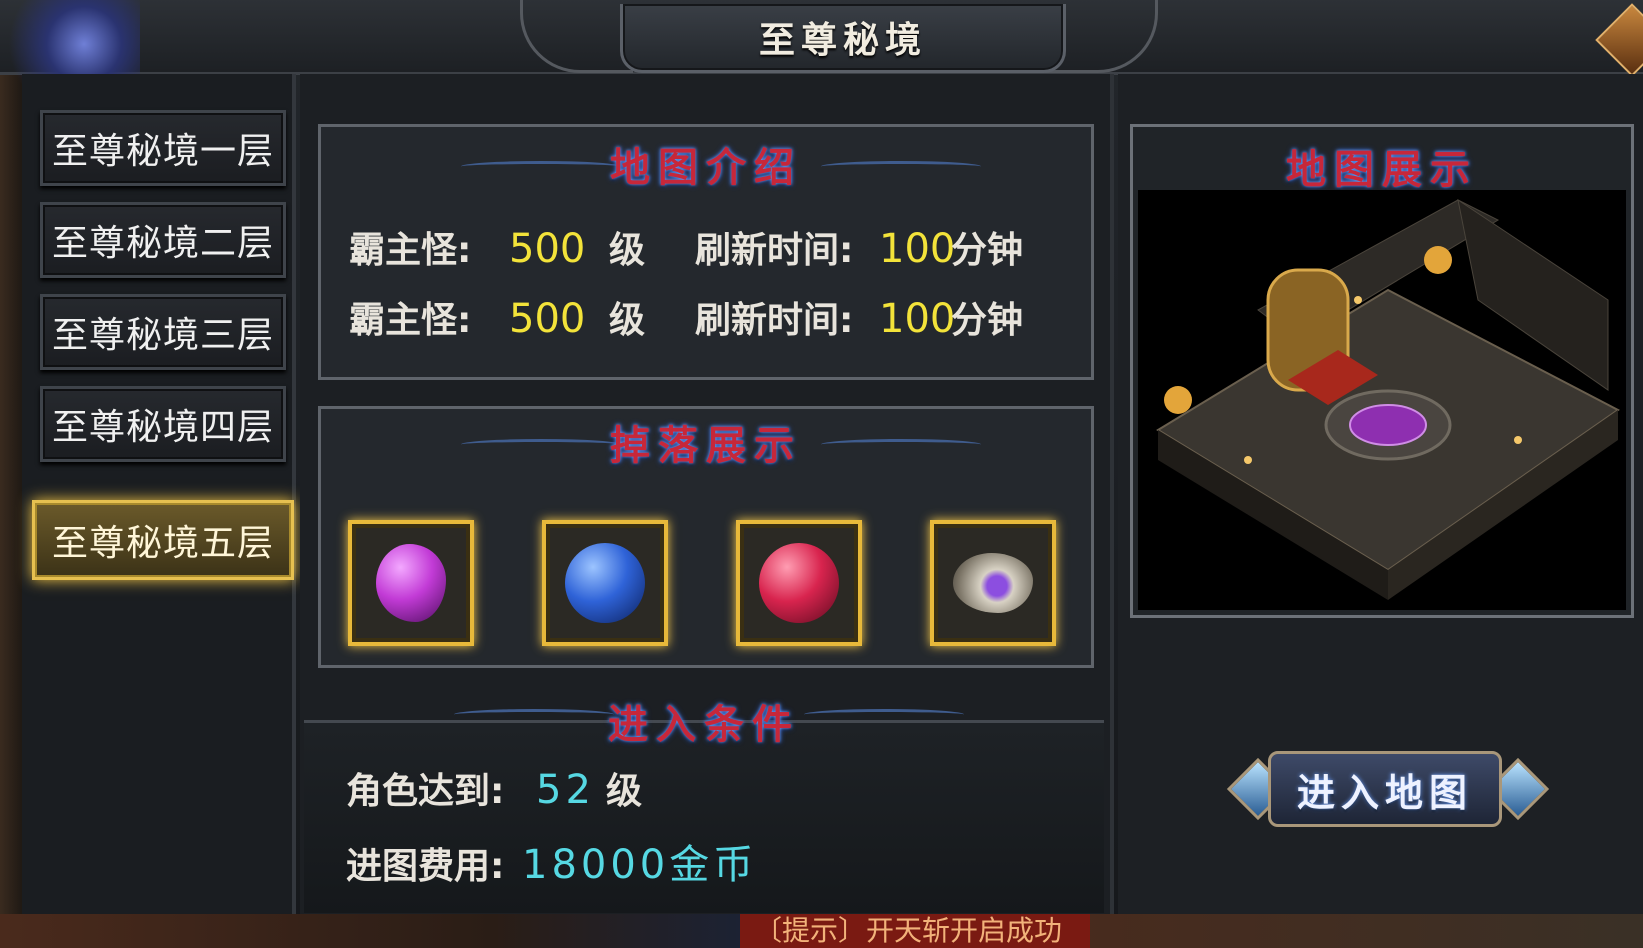 Image resolution: width=1643 pixels, height=948 pixels. I want to click on floor-tab-label: 至尊秘境二层, so click(162, 243).